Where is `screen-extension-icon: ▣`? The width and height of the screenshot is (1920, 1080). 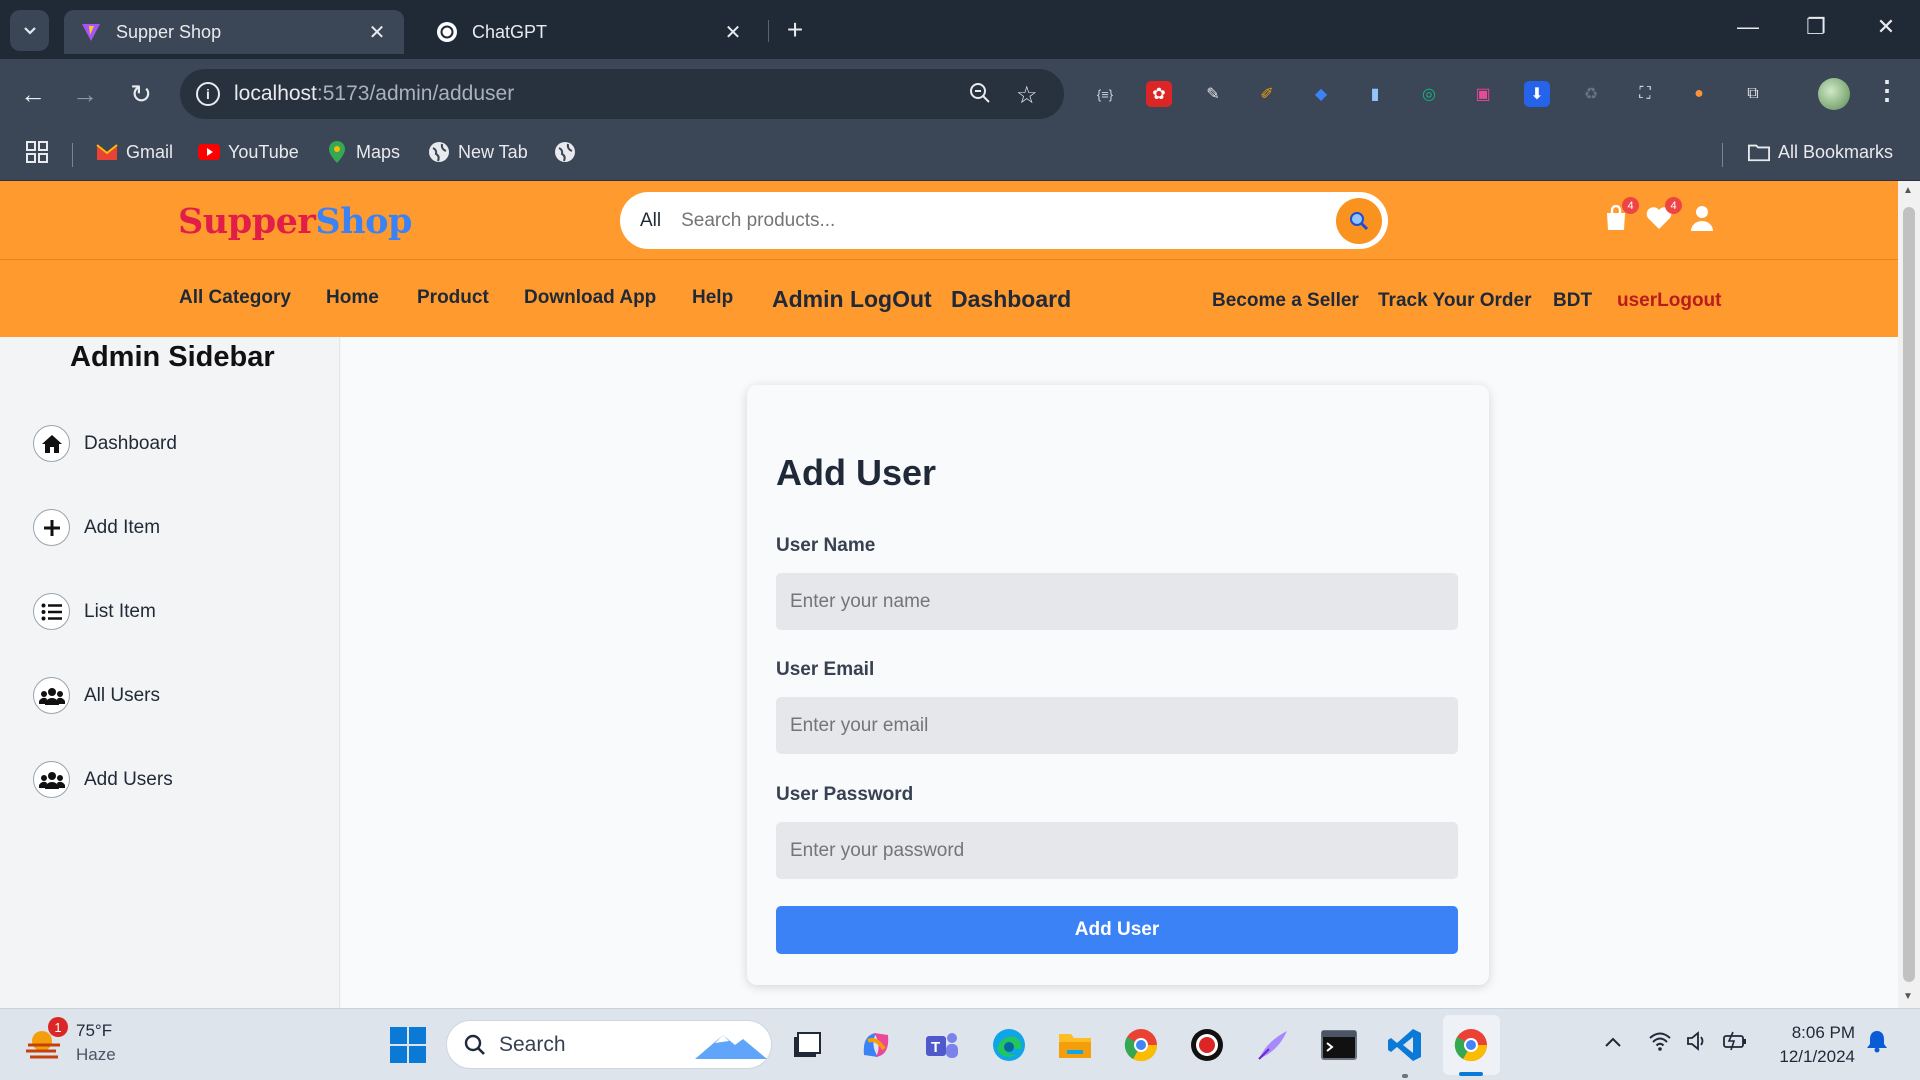
screen-extension-icon: ▣ is located at coordinates (1483, 94).